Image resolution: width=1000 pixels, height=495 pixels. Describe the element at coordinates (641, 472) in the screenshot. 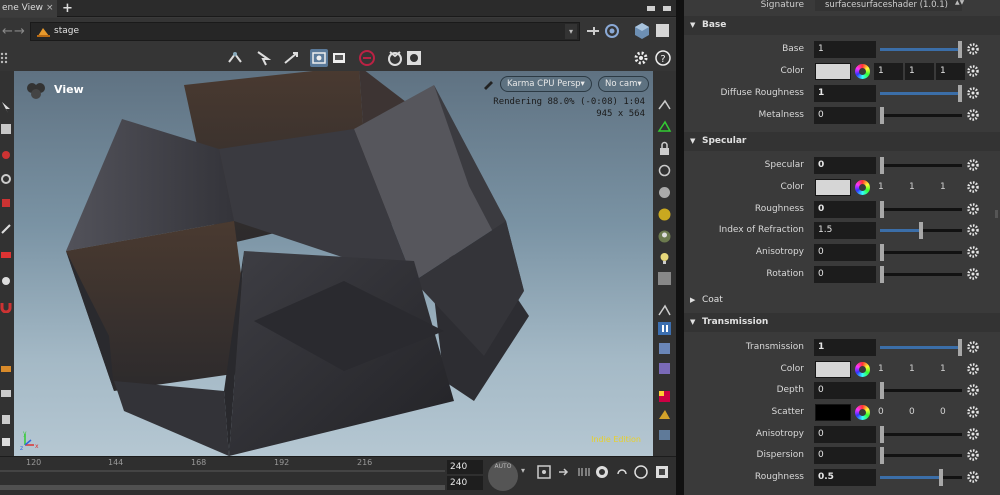

I see `audio-icon` at that location.